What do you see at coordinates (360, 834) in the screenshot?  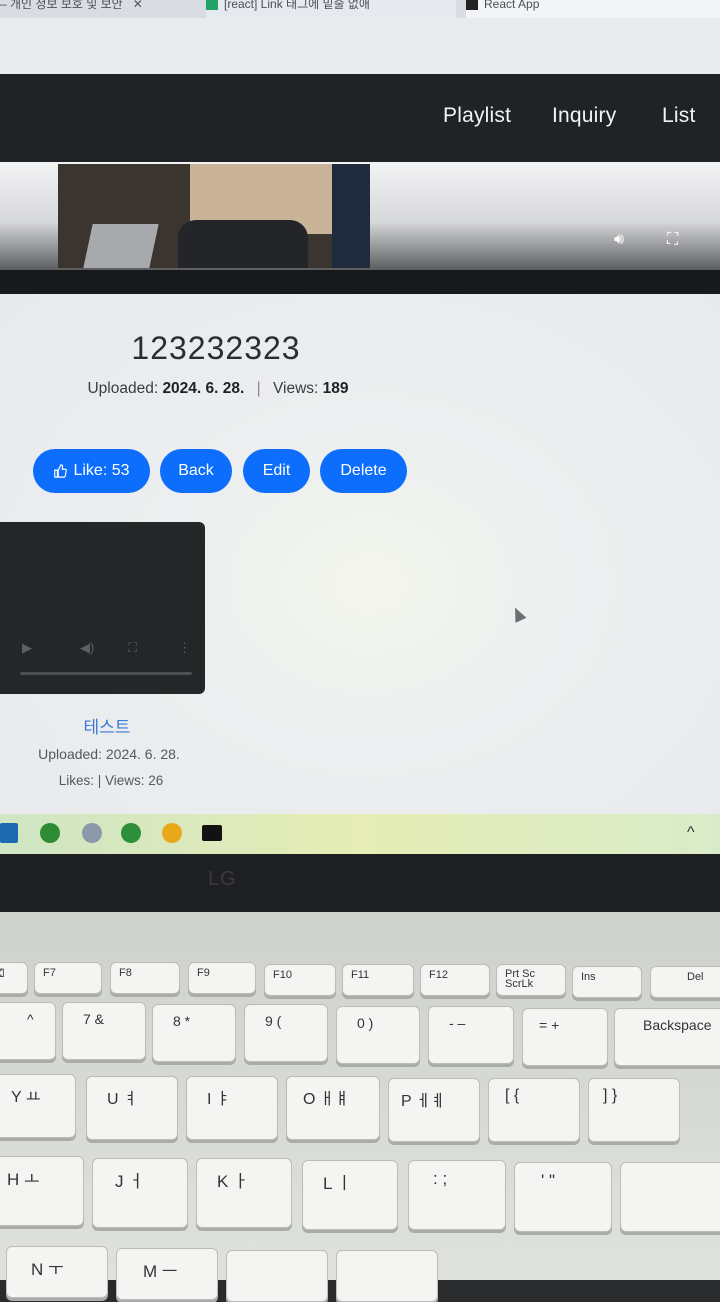 I see `taskbar: ^` at bounding box center [360, 834].